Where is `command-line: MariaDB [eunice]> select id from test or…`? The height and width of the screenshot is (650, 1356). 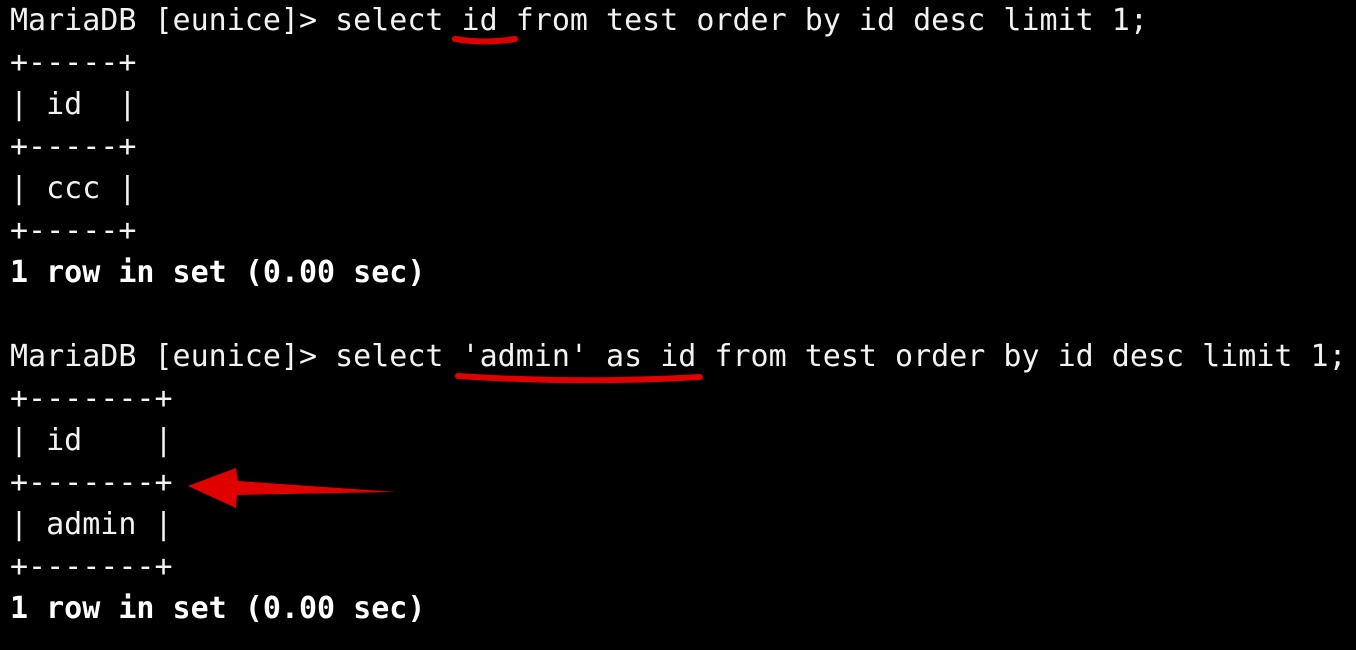
command-line: MariaDB [eunice]> select id from test or… is located at coordinates (579, 21).